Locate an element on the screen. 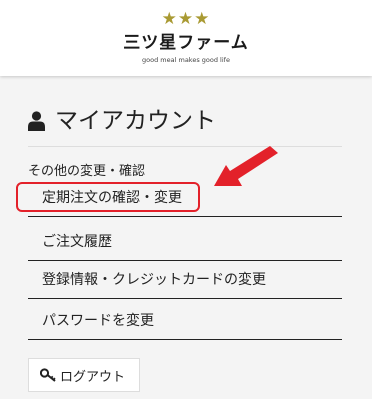 This screenshot has height=399, width=372. menu-item-password: パスワードを変更 is located at coordinates (185, 321).